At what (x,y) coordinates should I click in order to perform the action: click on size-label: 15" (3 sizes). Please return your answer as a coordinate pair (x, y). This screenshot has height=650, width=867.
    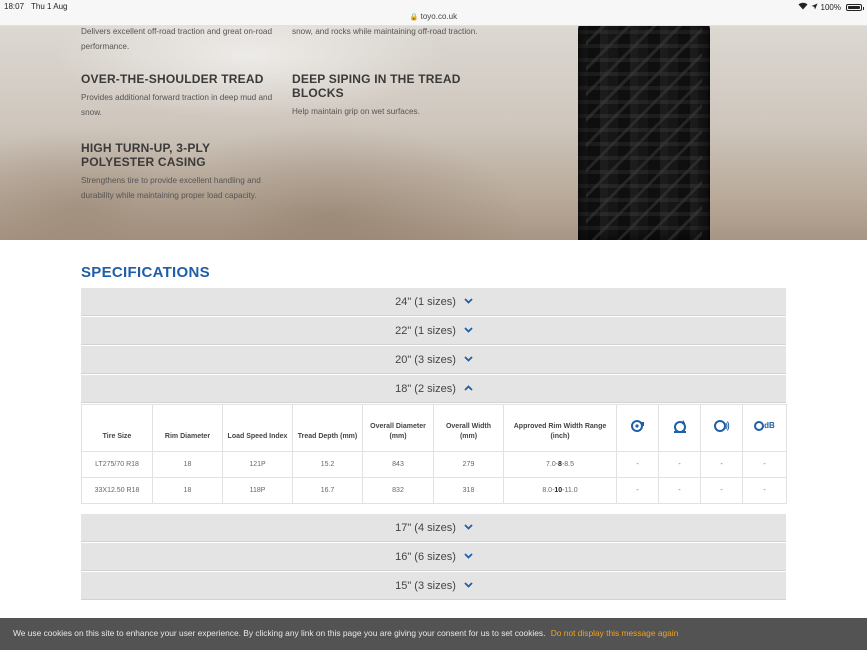
    Looking at the image, I should click on (425, 585).